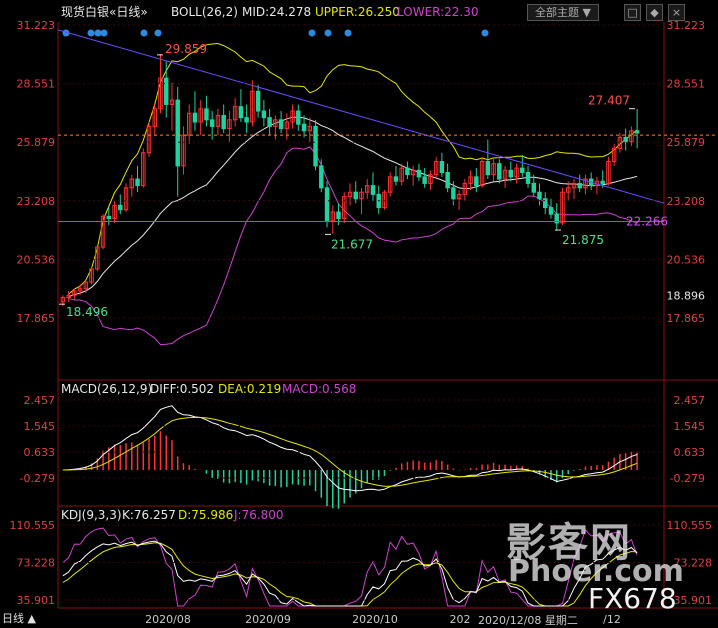 The height and width of the screenshot is (628, 718). What do you see at coordinates (687, 478) in the screenshot?
I see `macd-tick-right: -0.279` at bounding box center [687, 478].